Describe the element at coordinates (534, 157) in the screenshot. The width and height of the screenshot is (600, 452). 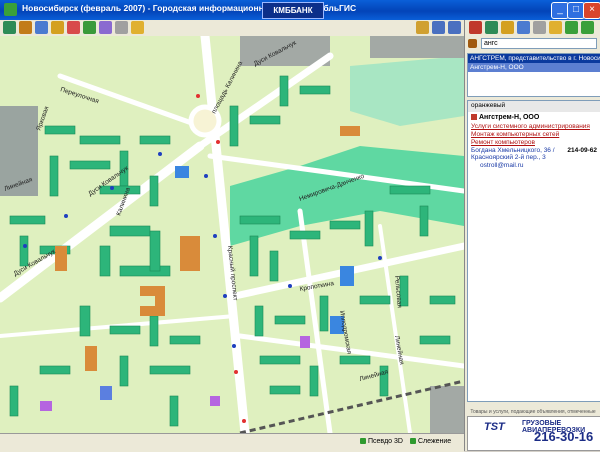
I see `address-link-2: Красноярский 2-й пер., 3` at that location.